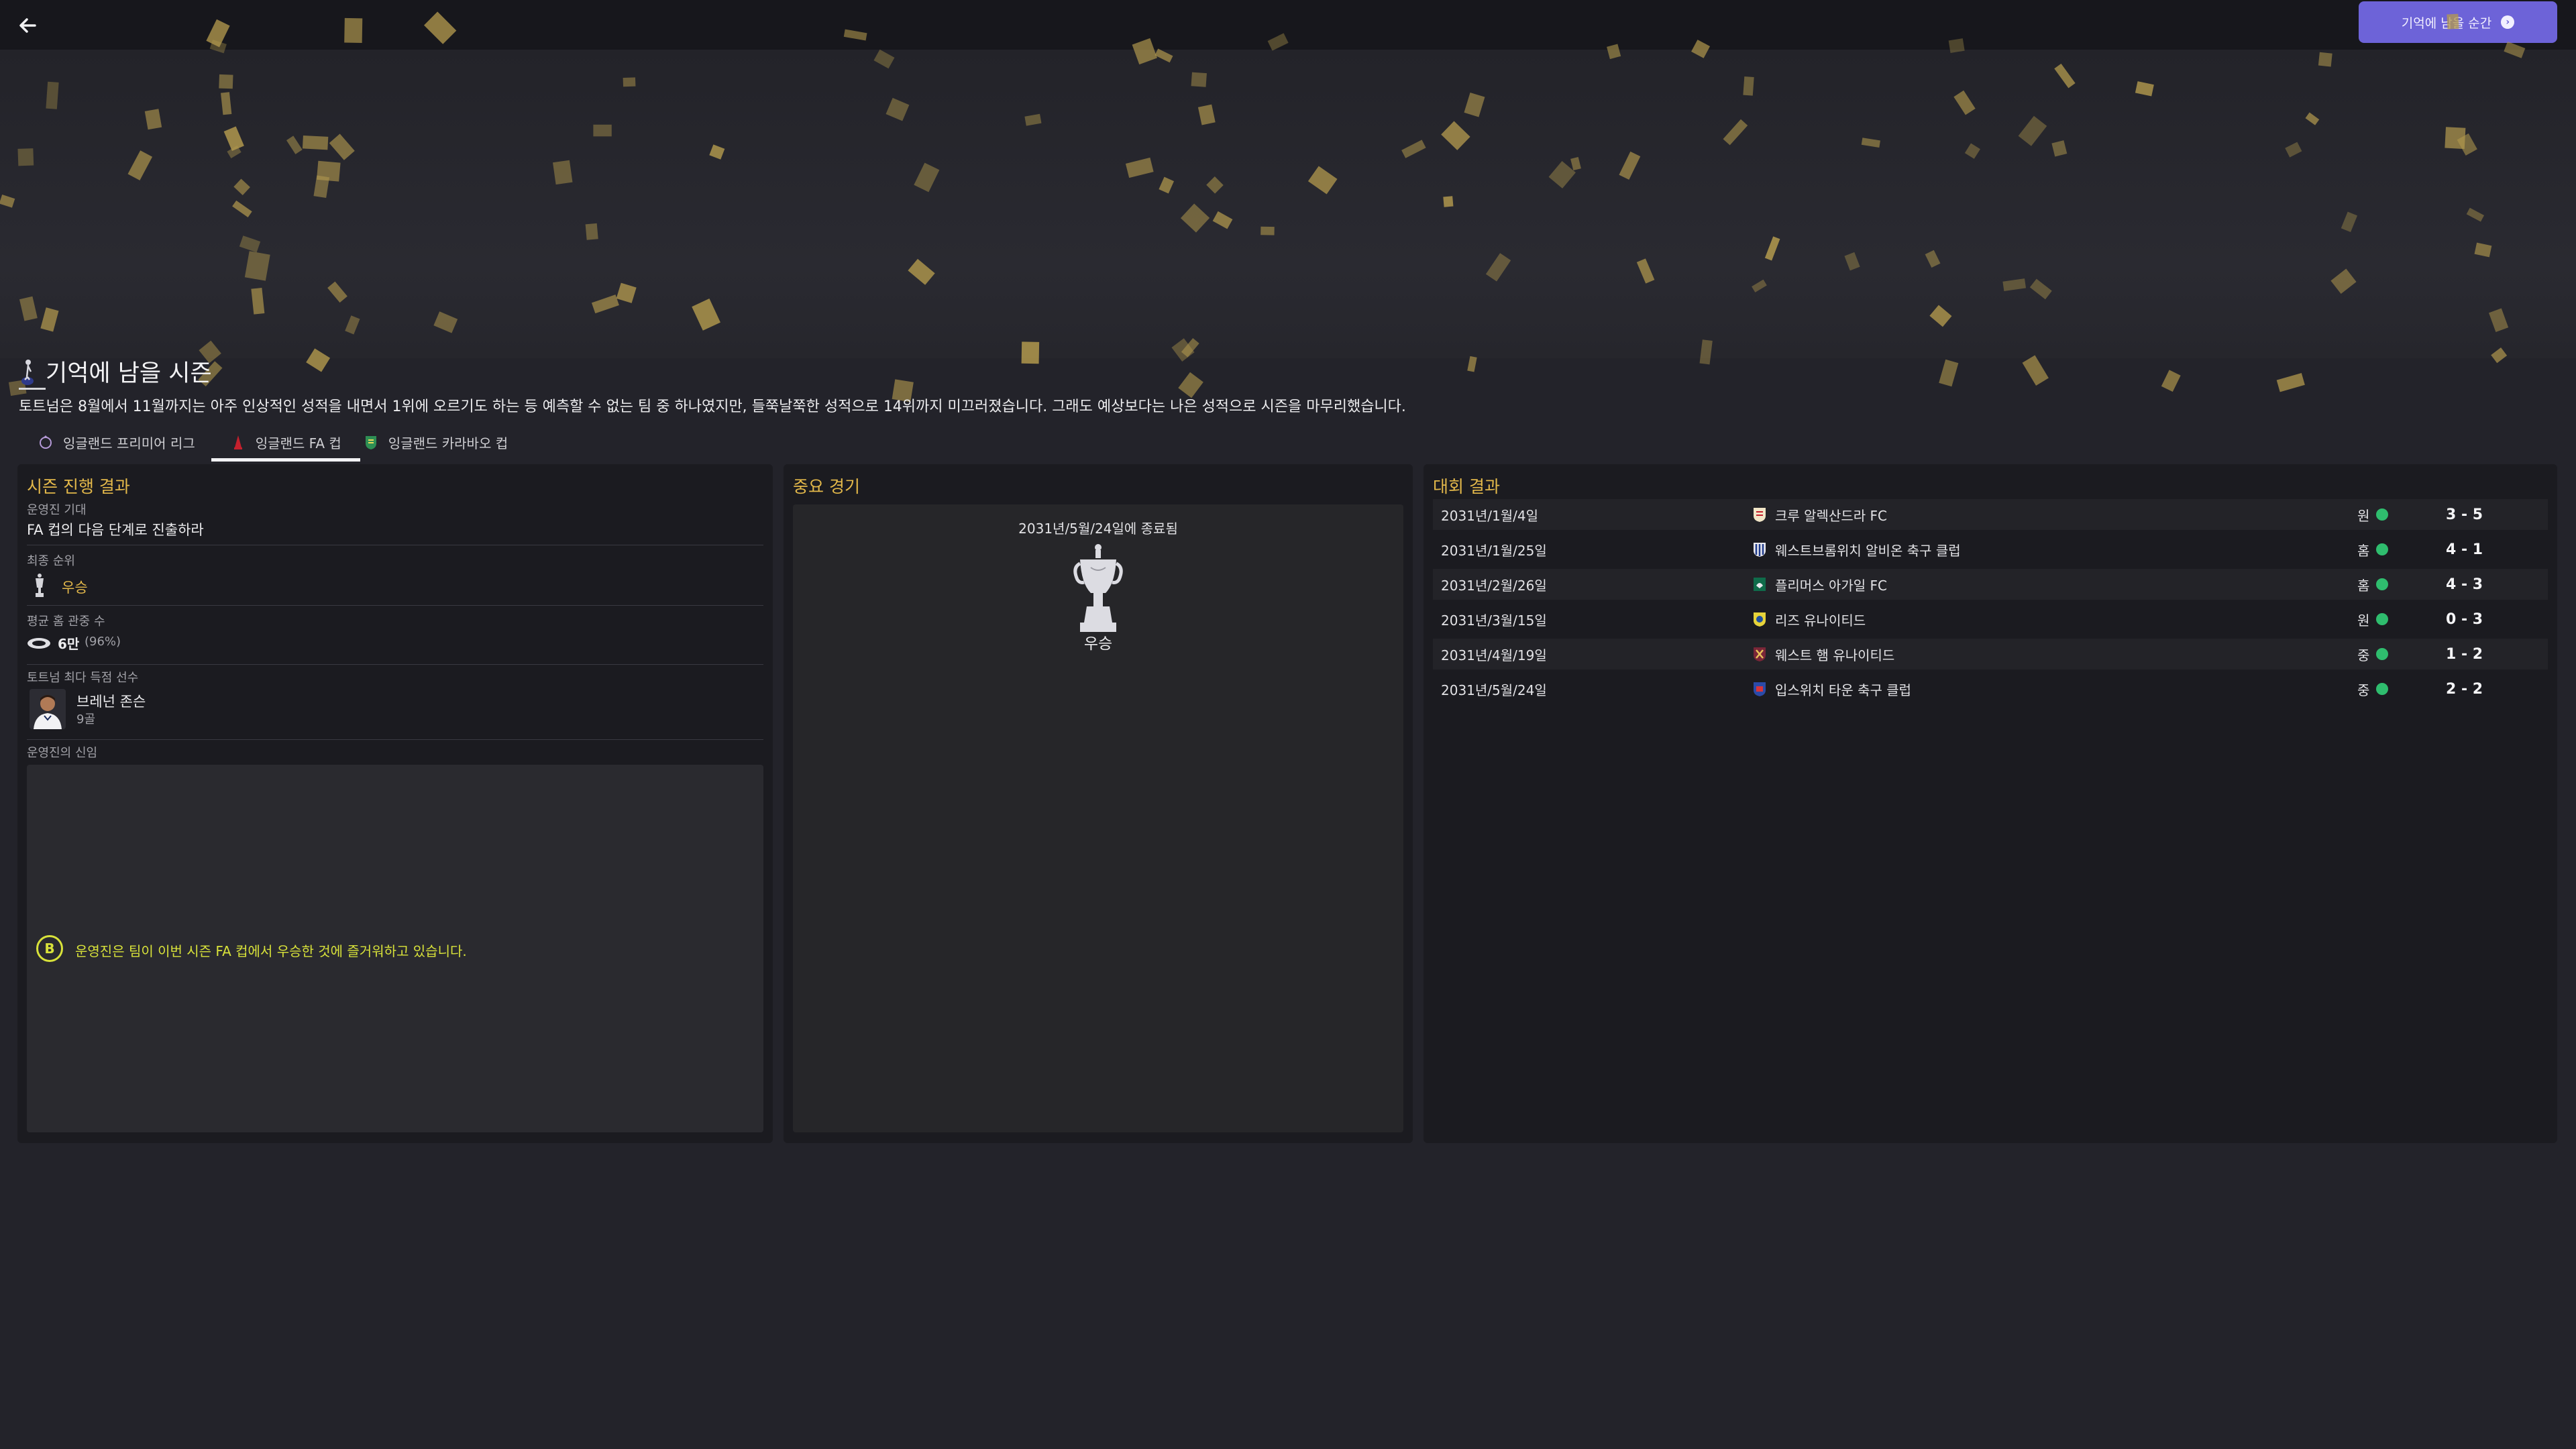 This screenshot has height=1449, width=2576. What do you see at coordinates (69, 644) in the screenshot?
I see `attendance-value: 6만` at bounding box center [69, 644].